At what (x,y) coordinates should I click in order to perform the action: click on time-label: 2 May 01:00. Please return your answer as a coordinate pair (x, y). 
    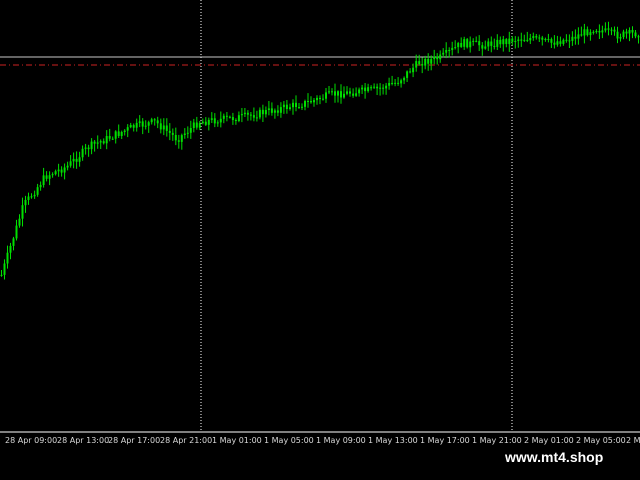
    Looking at the image, I should click on (549, 440).